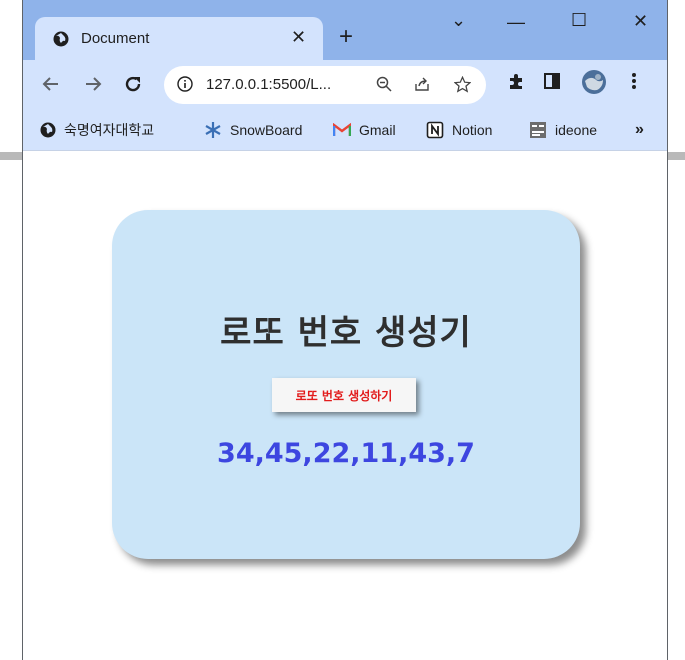  I want to click on more-bookmarks-button: », so click(639, 130).